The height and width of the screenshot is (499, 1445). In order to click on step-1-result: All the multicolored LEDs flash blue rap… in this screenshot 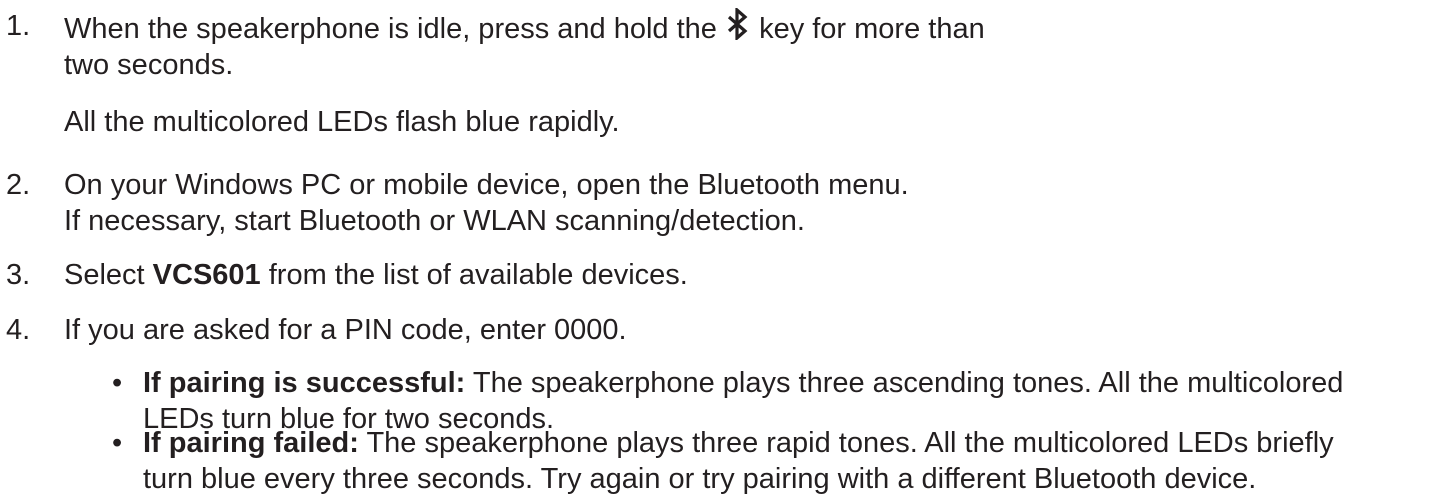, I will do `click(342, 122)`.